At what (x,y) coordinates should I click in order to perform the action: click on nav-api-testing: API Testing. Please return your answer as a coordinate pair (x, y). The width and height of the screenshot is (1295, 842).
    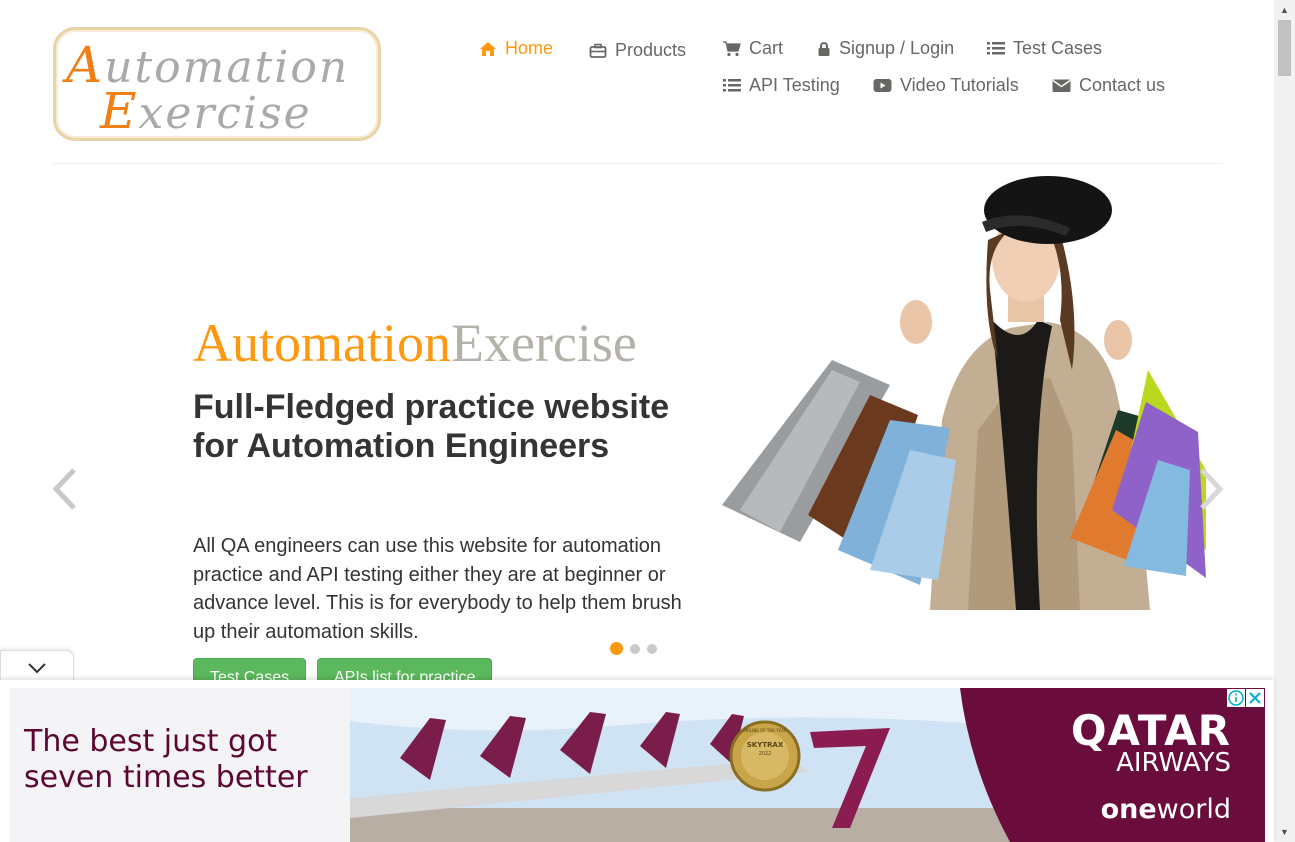
    Looking at the image, I should click on (781, 85).